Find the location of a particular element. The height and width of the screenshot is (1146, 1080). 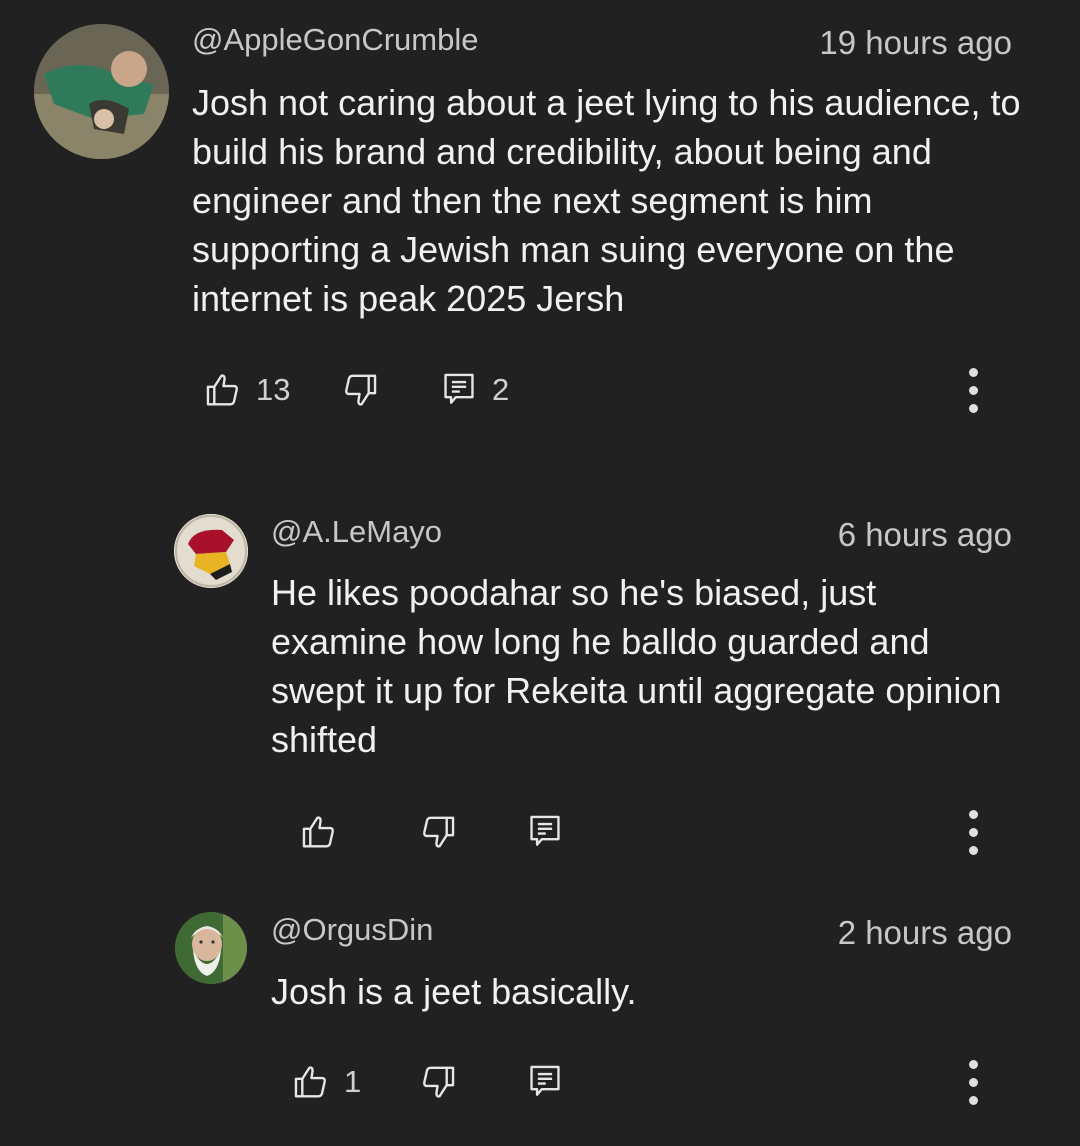

like-count: 1 is located at coordinates (353, 1081).